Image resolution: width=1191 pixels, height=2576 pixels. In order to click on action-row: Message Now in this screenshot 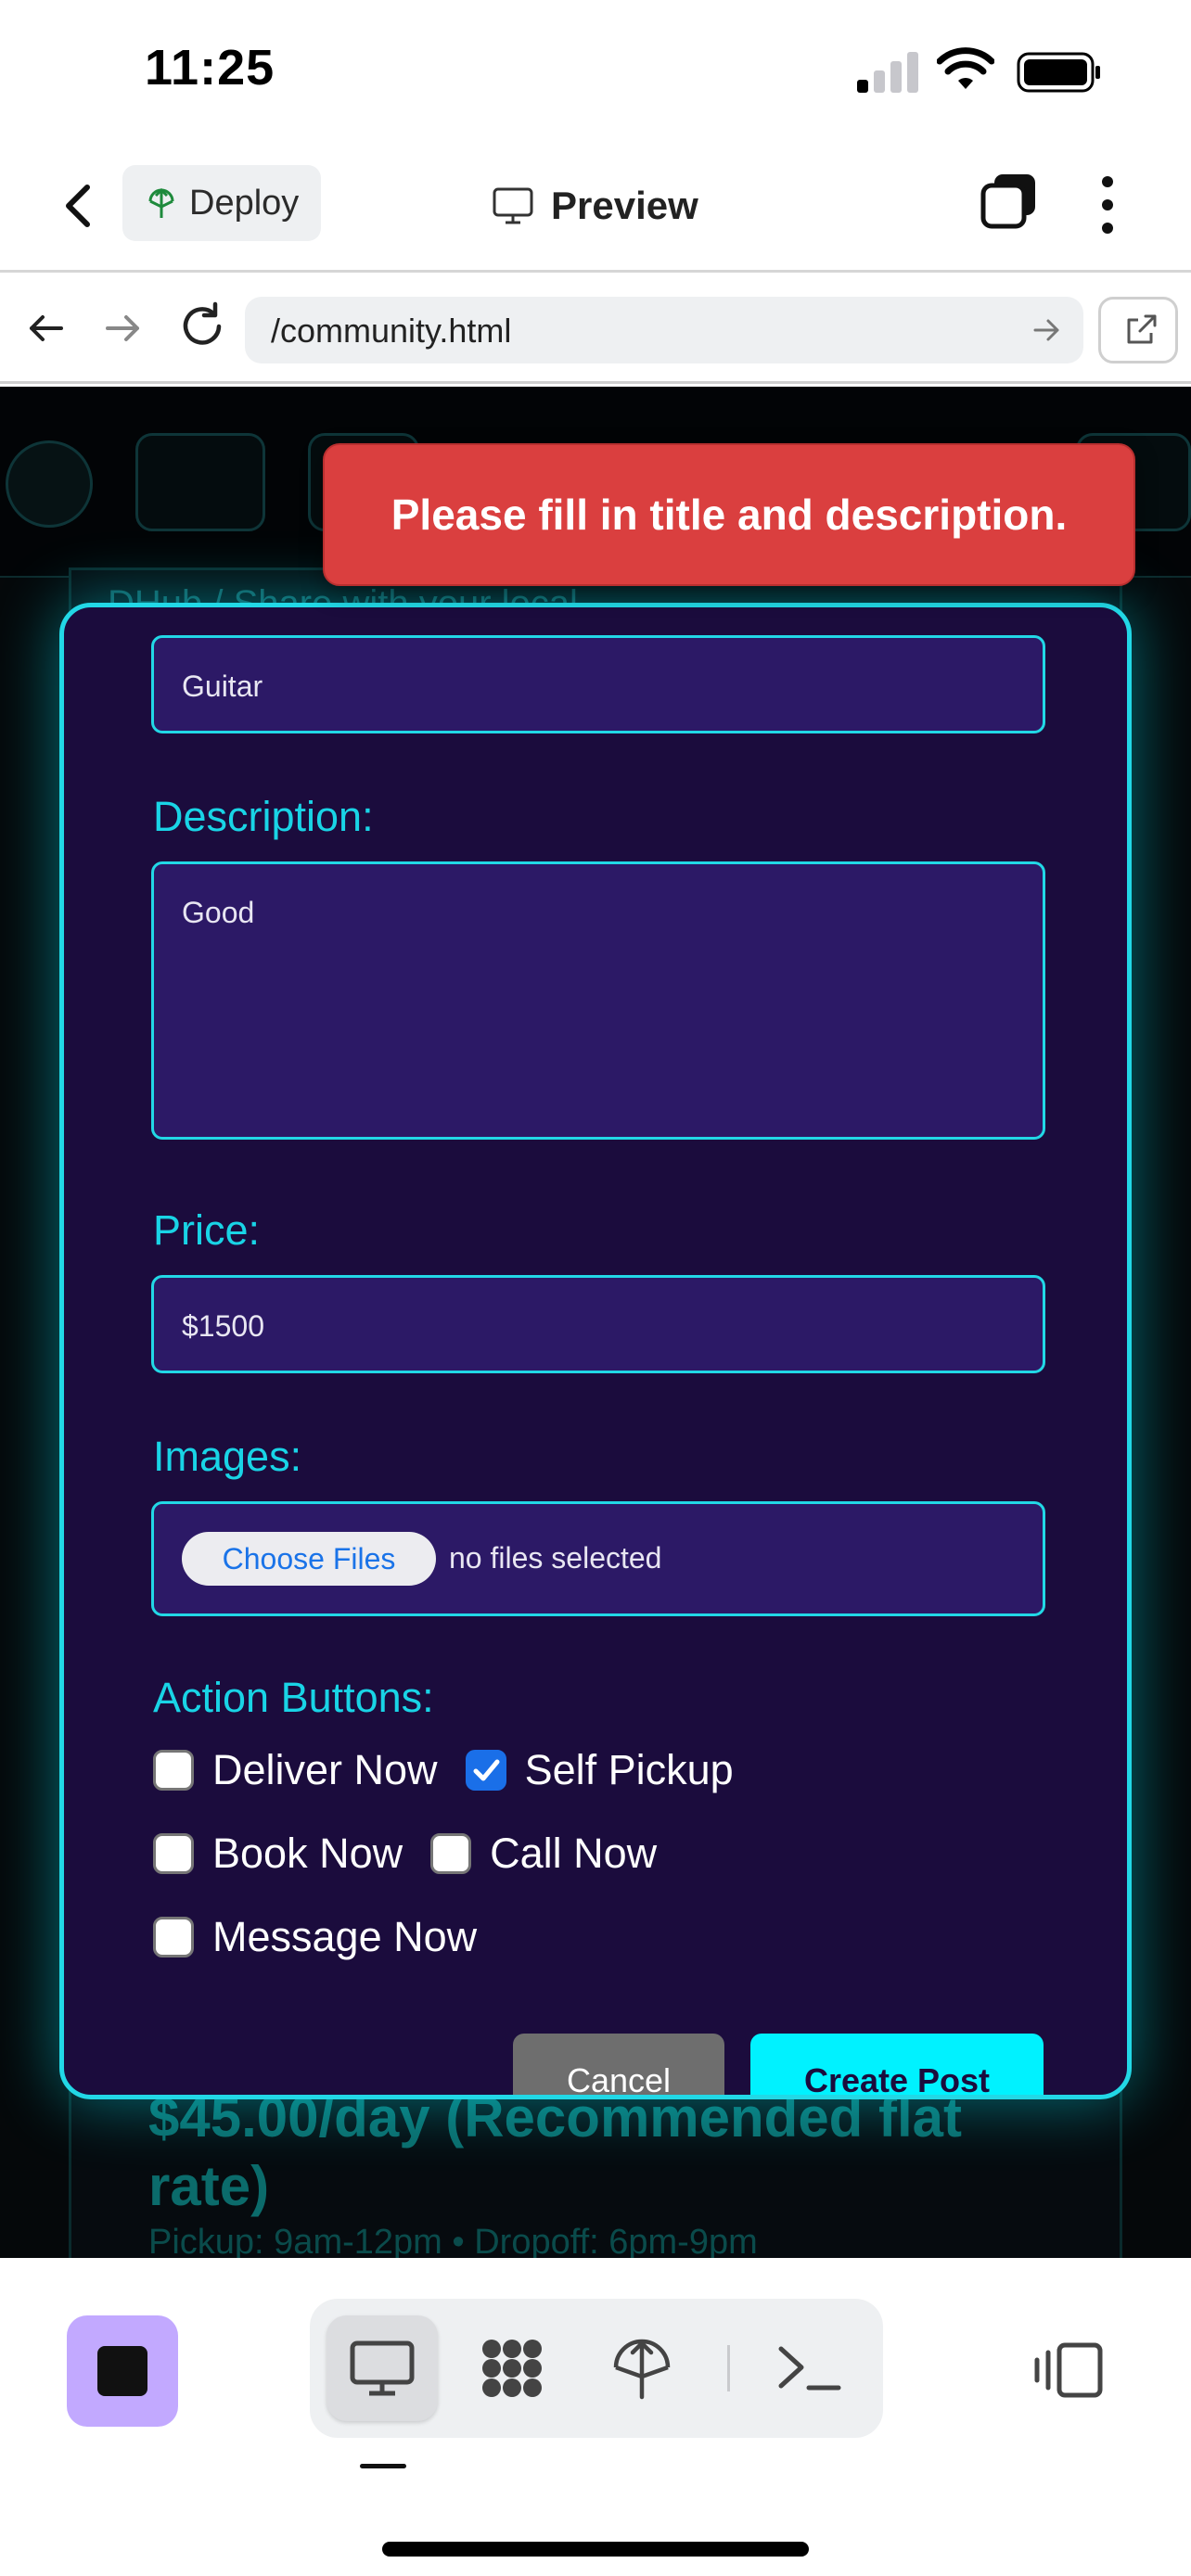, I will do `click(329, 1937)`.